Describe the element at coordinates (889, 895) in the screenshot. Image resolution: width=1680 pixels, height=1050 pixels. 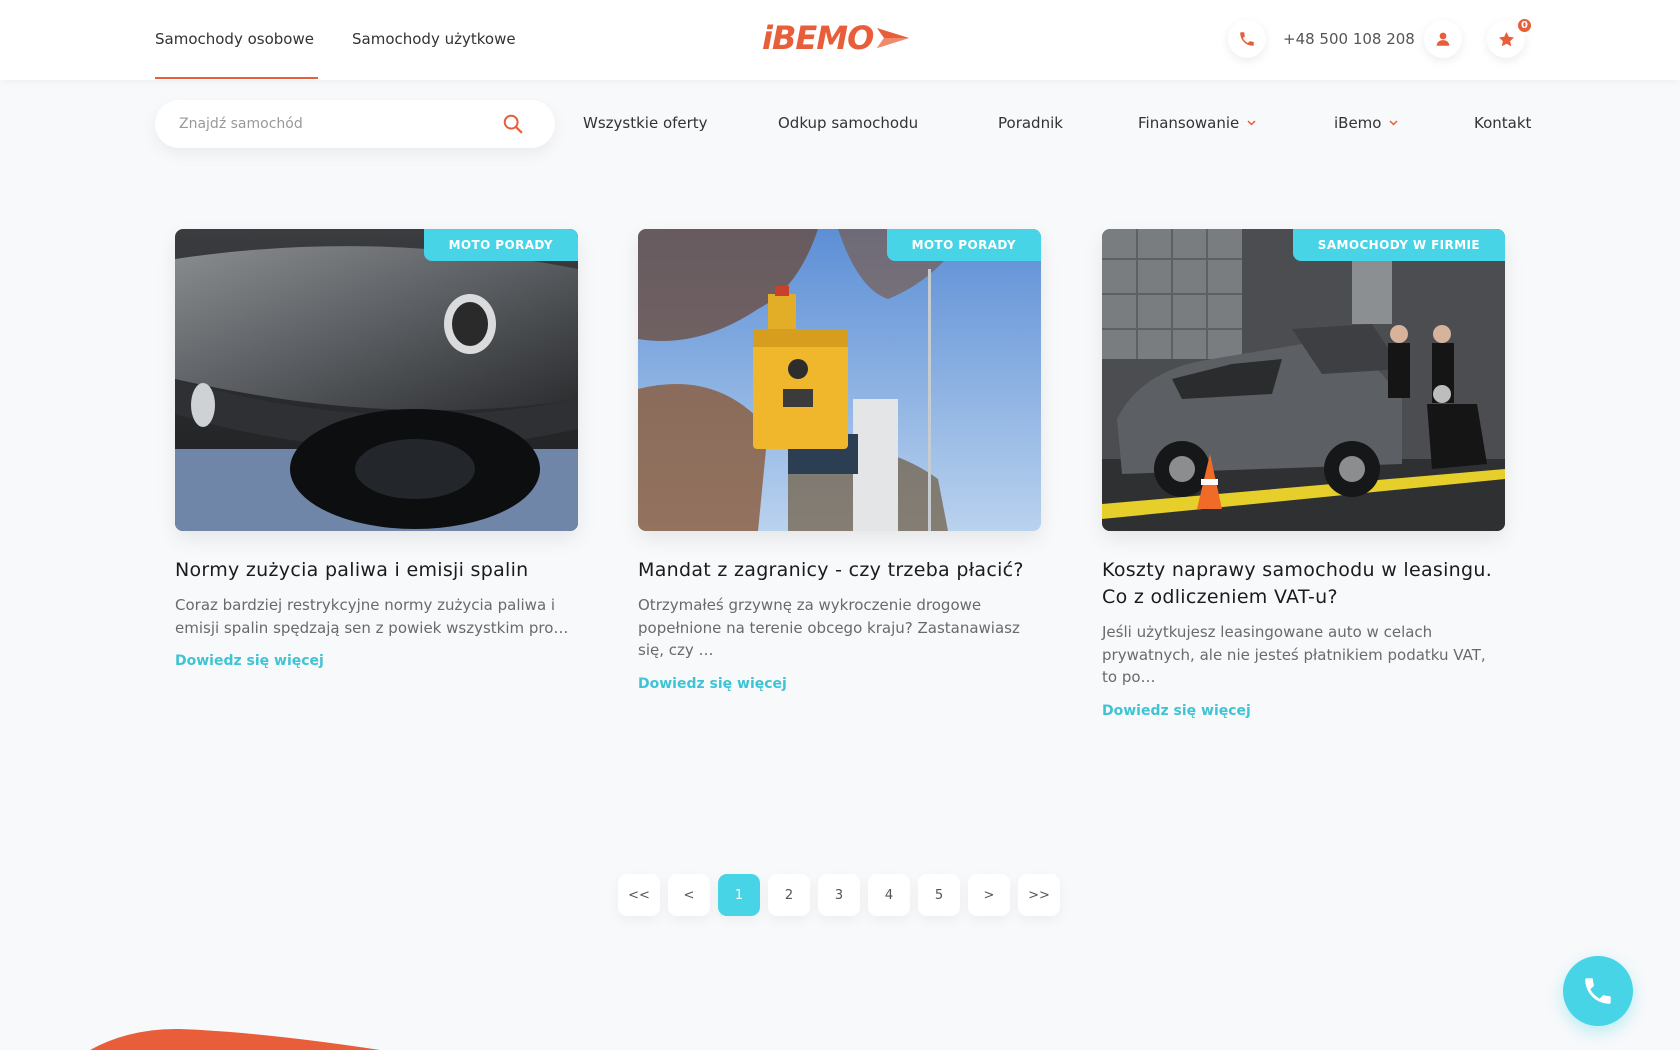
I see `page-button-4: 4` at that location.